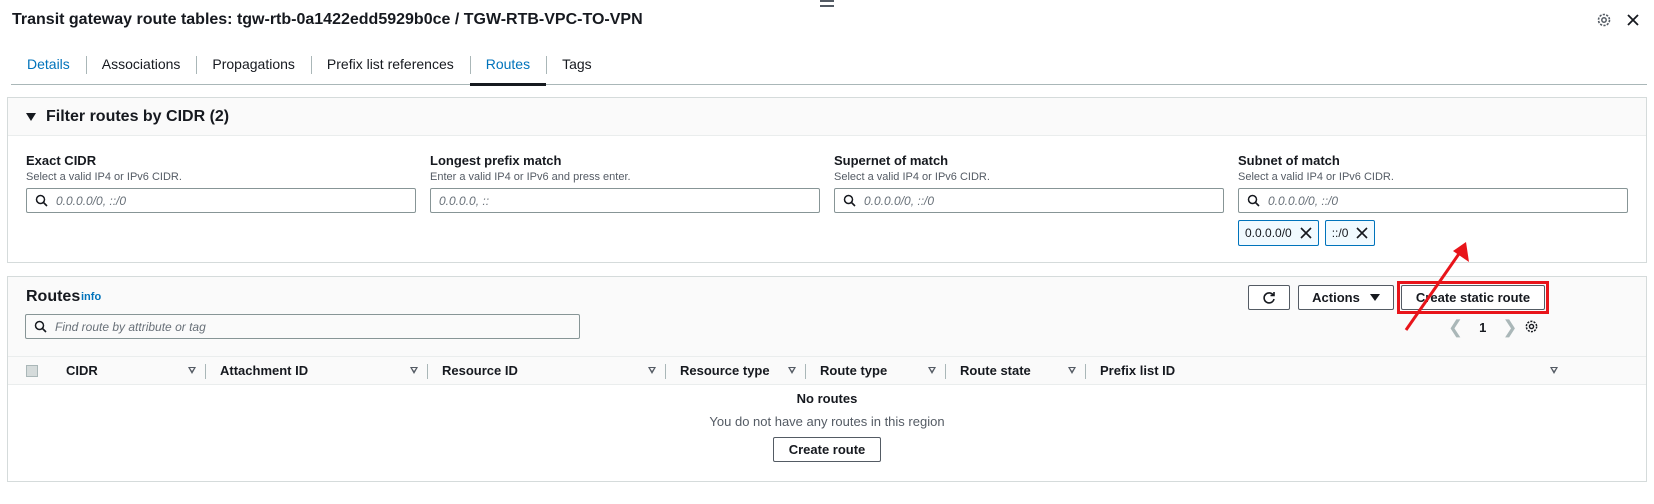 The height and width of the screenshot is (504, 1654). Describe the element at coordinates (1509, 327) in the screenshot. I see `chevron-right-icon: ❯` at that location.